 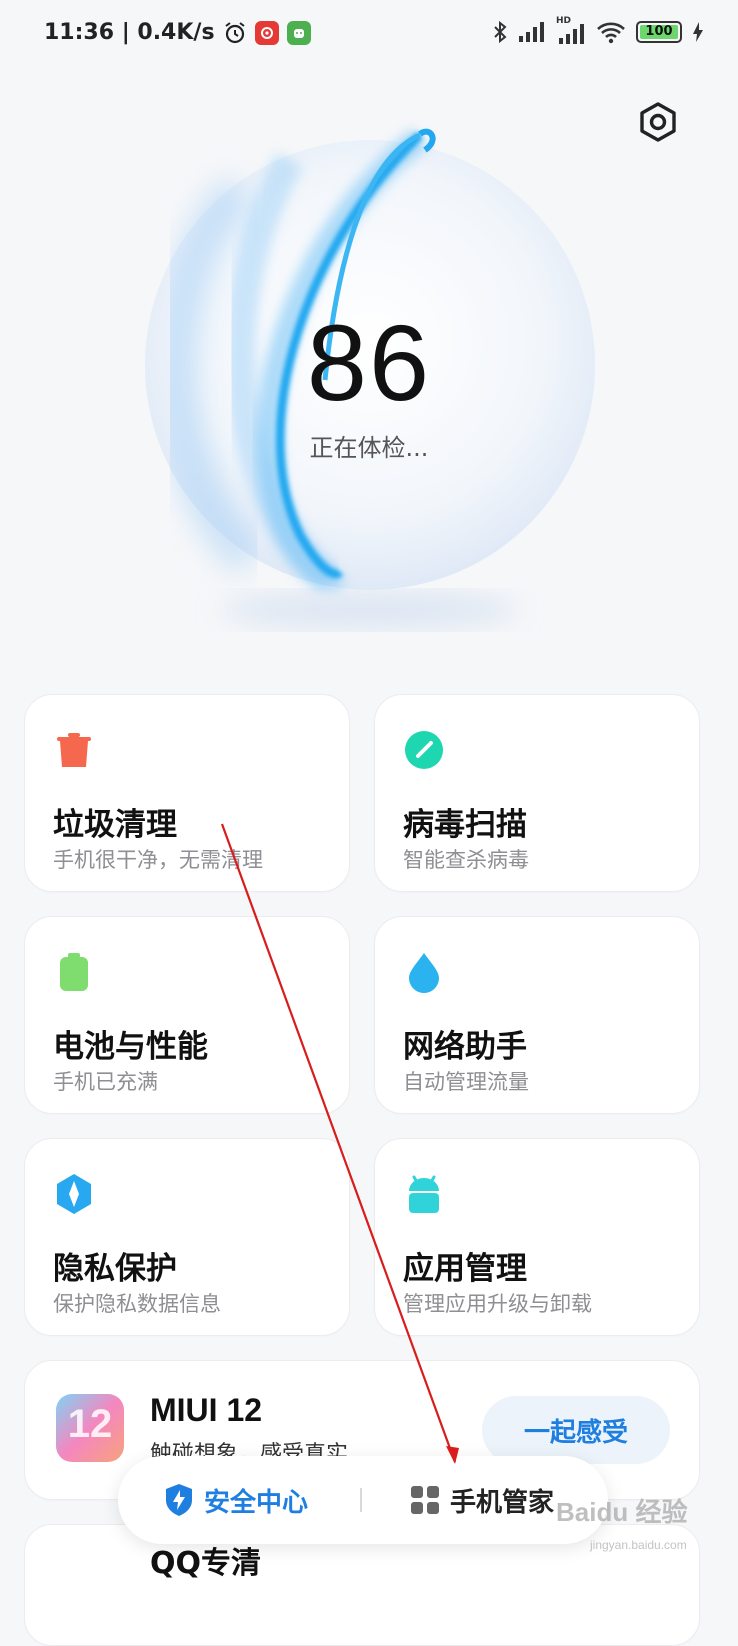 What do you see at coordinates (158, 860) in the screenshot?
I see `card-subtitle: 手机很干净，无需清理` at bounding box center [158, 860].